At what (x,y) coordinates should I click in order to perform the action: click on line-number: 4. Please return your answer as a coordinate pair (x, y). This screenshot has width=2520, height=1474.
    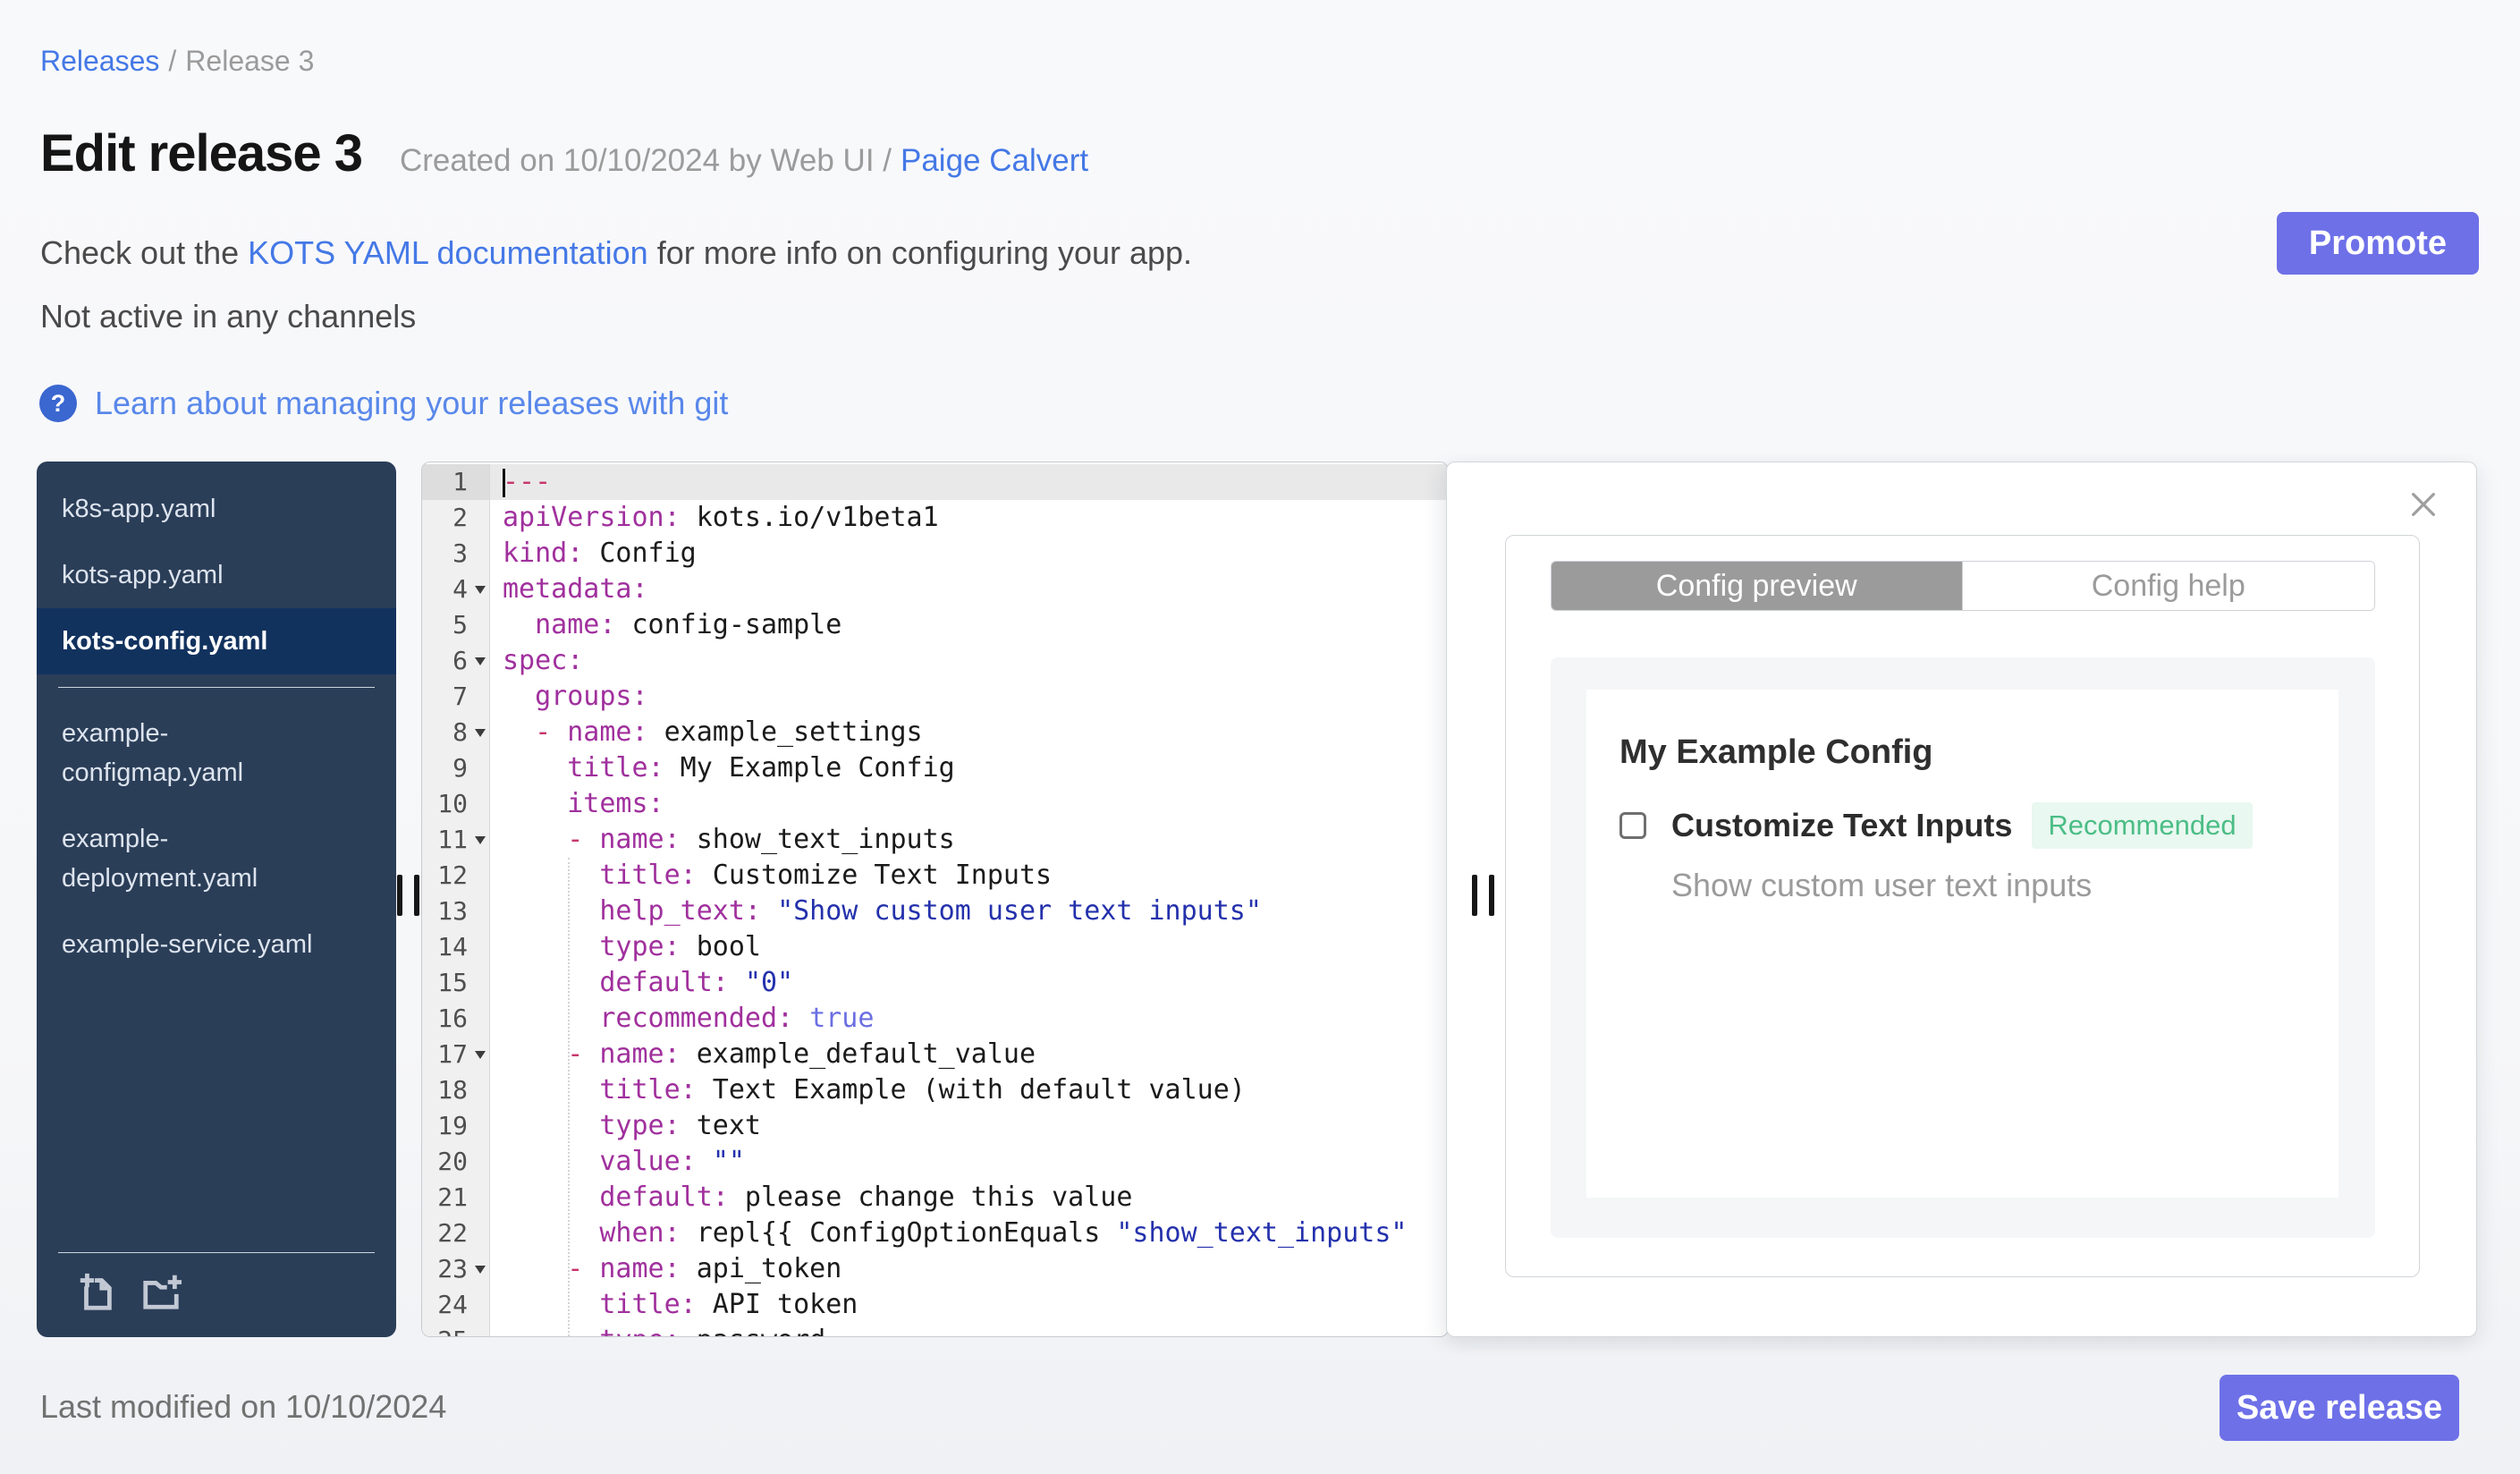
    Looking at the image, I should click on (456, 589).